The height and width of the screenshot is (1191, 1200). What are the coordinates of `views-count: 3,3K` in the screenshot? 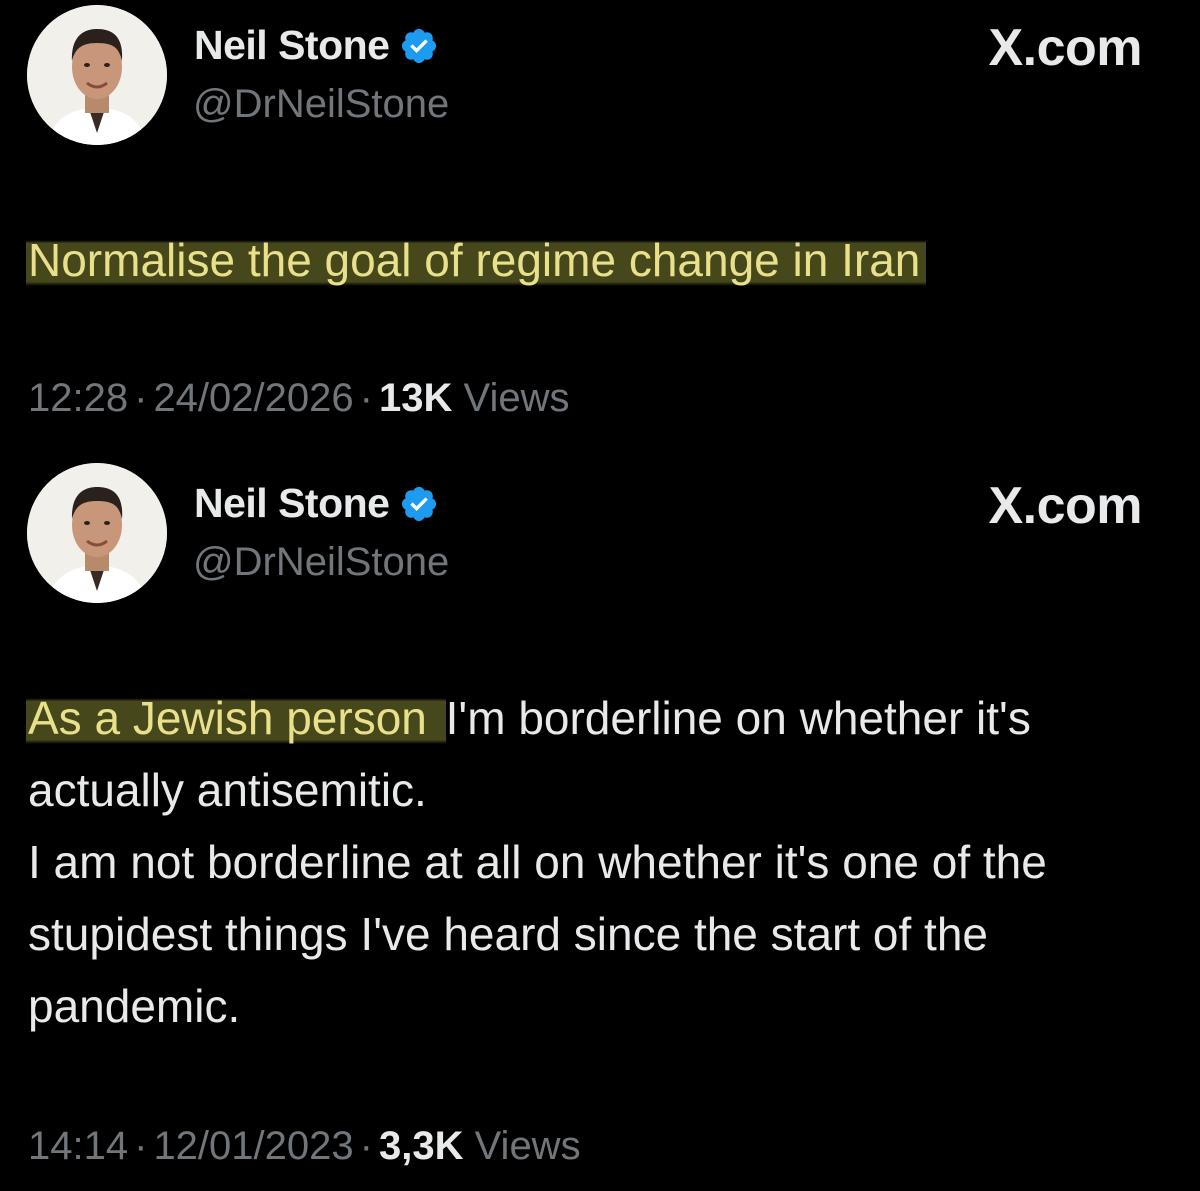 It's located at (421, 1146).